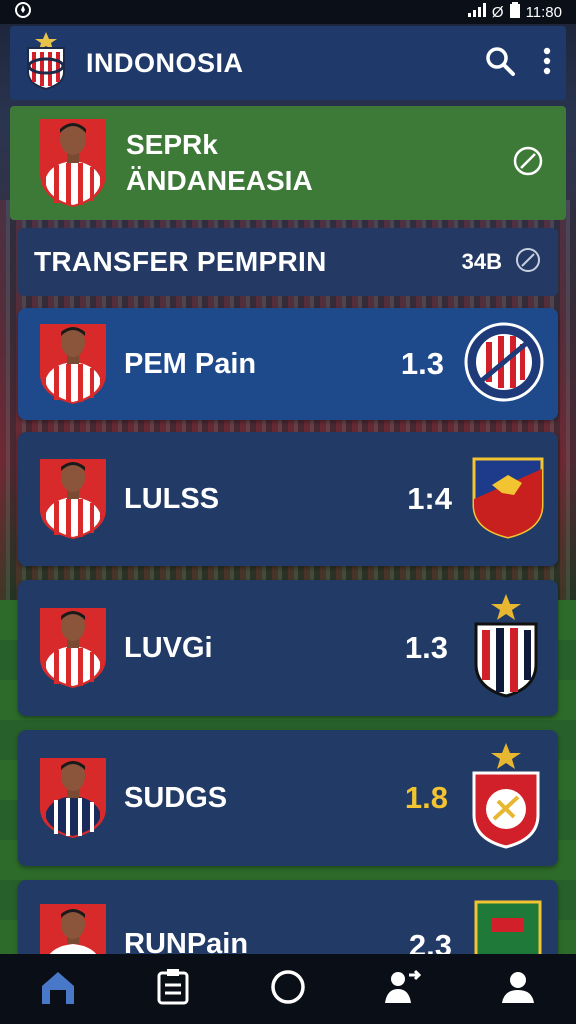  Describe the element at coordinates (481, 261) in the screenshot. I see `transfer-count: 34B` at that location.